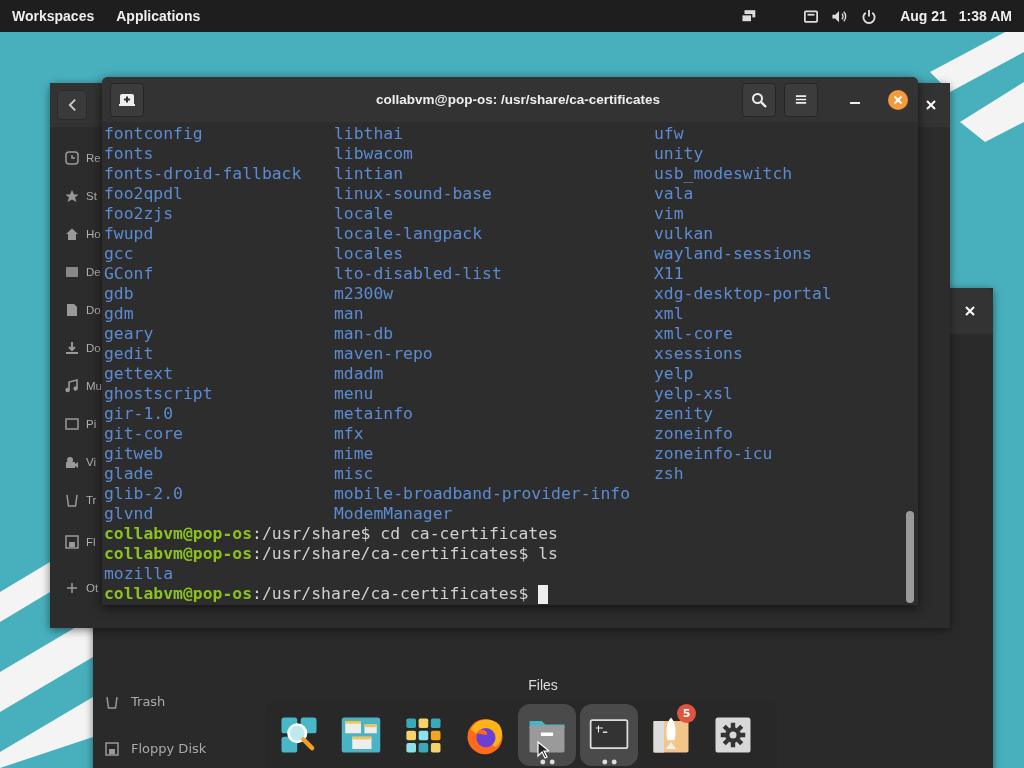 The image size is (1024, 768). Describe the element at coordinates (669, 314) in the screenshot. I see `directory-name: xml` at that location.